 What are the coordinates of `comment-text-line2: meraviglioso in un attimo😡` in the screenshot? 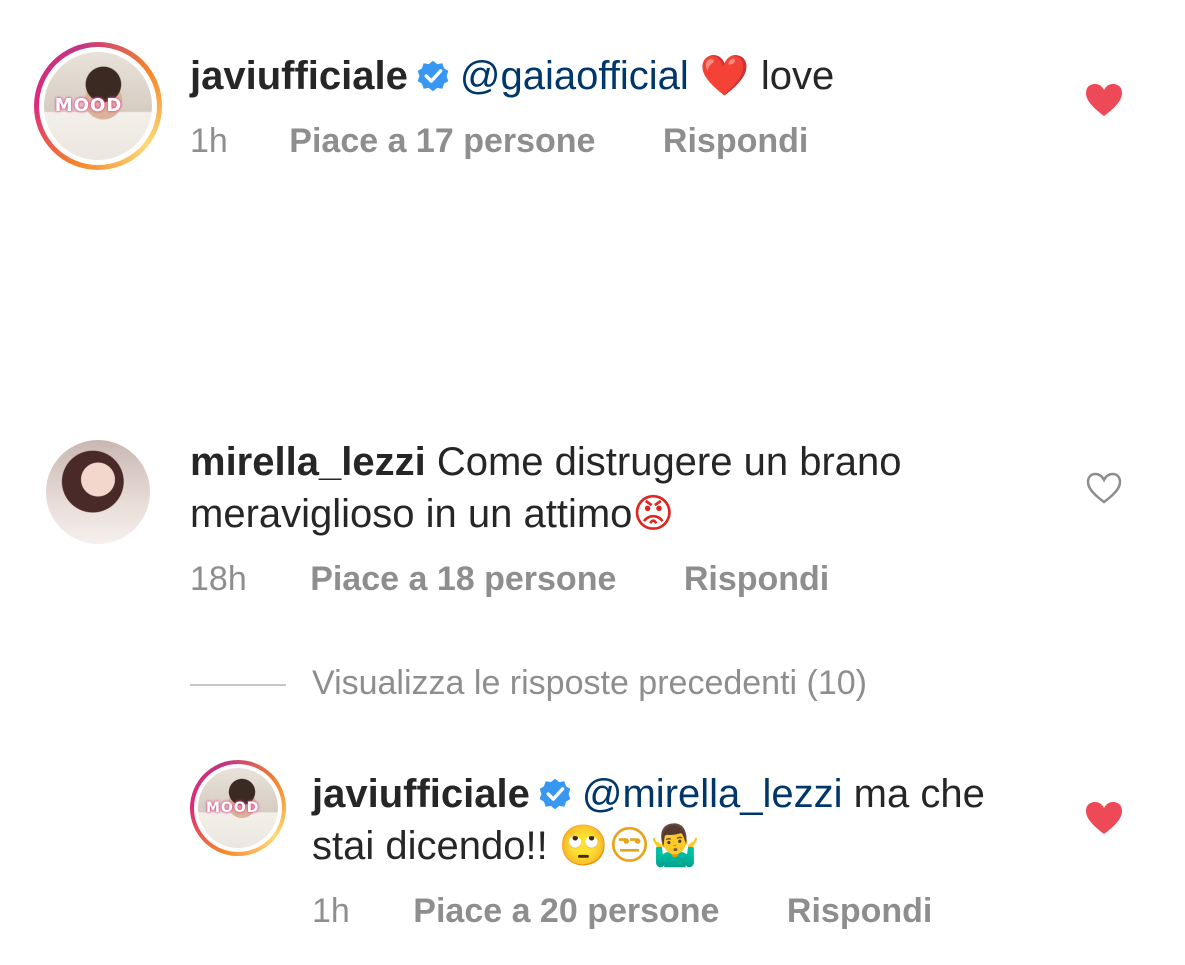 It's located at (432, 514).